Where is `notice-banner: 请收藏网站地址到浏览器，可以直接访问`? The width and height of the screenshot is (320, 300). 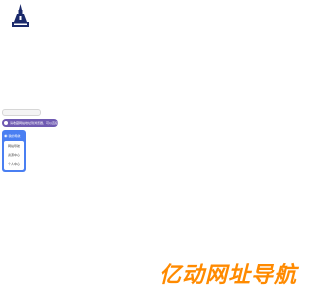 notice-banner: 请收藏网站地址到浏览器，可以直接访问 is located at coordinates (30, 123).